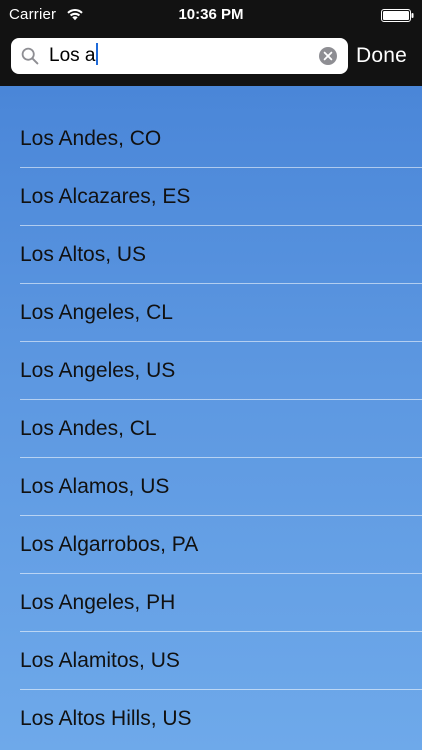 Image resolution: width=422 pixels, height=750 pixels. What do you see at coordinates (211, 139) in the screenshot?
I see `list-item: Los Andes, CO` at bounding box center [211, 139].